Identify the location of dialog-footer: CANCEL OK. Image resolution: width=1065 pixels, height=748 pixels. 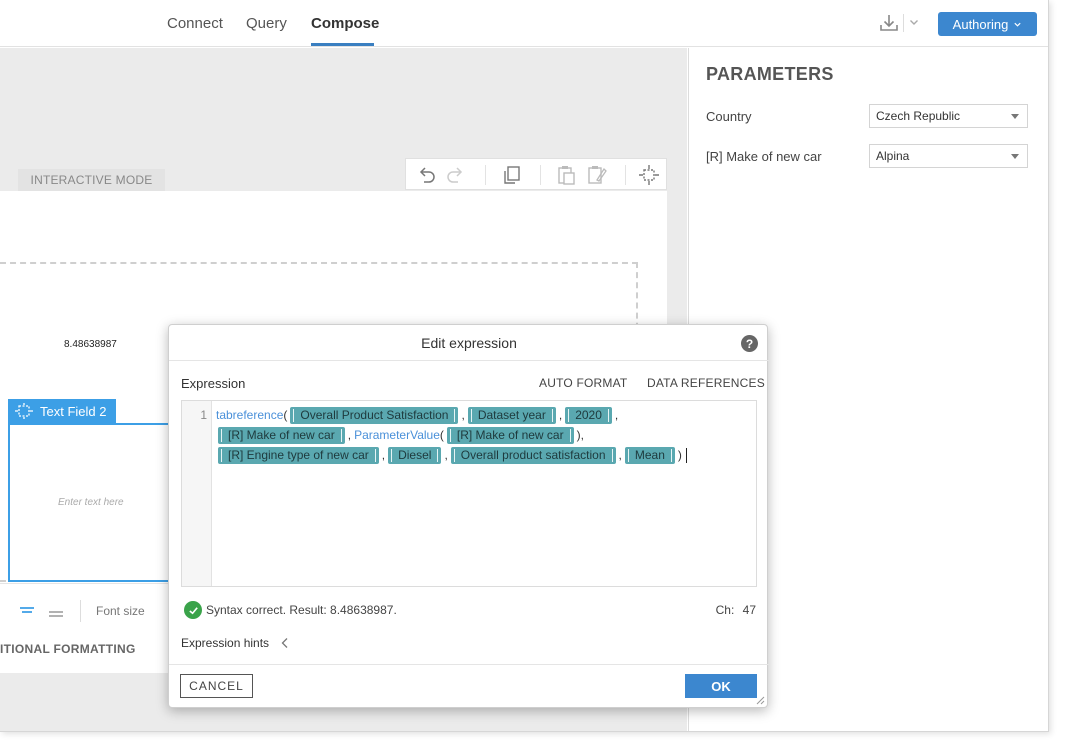
(469, 686).